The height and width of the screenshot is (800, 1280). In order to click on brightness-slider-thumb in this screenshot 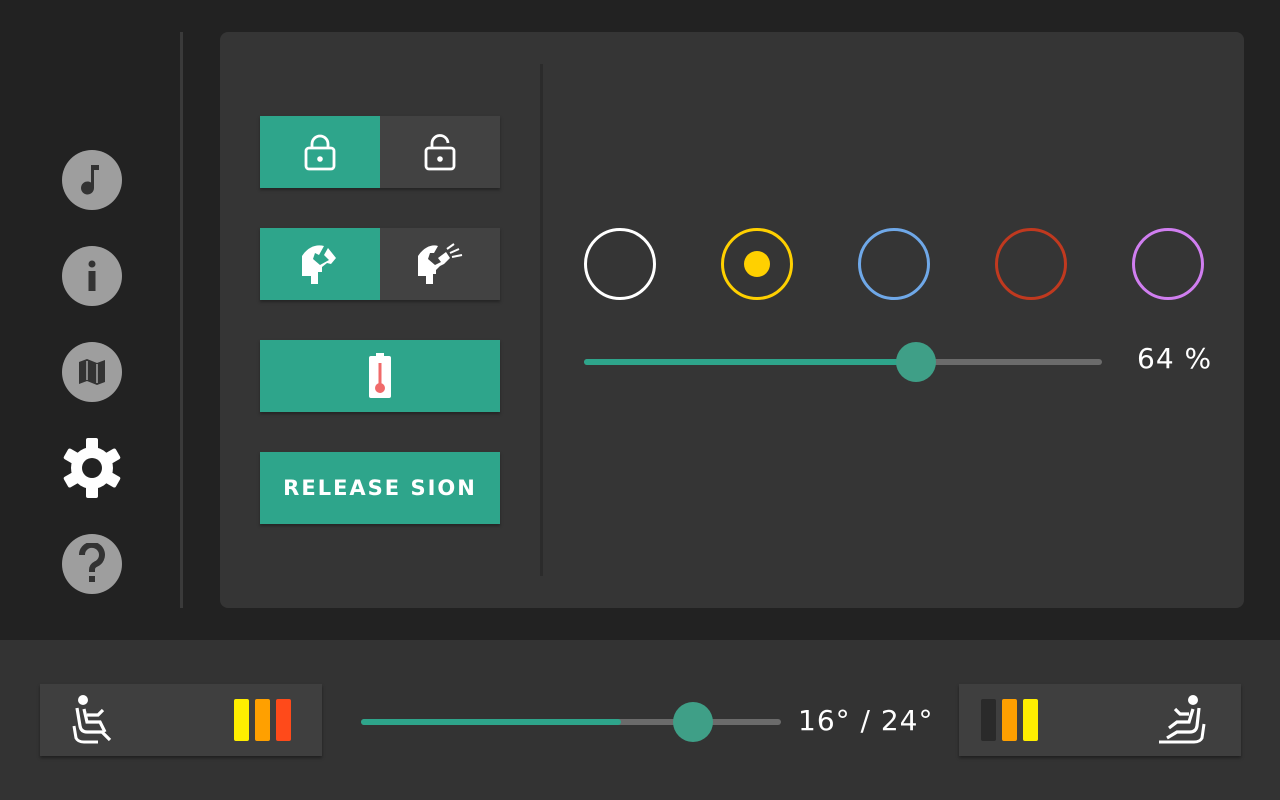, I will do `click(915, 362)`.